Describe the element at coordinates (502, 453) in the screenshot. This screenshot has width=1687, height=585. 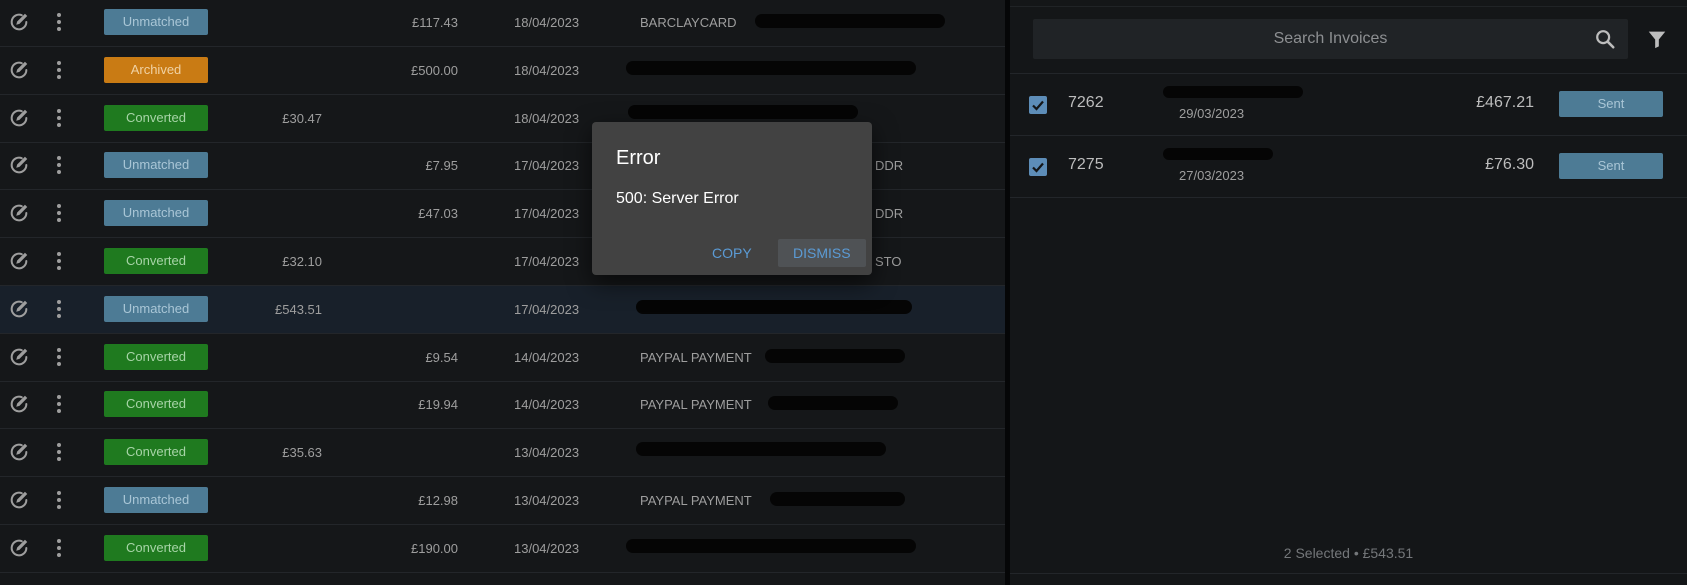
I see `table-row: Converted £35.63 13/04/2023` at that location.